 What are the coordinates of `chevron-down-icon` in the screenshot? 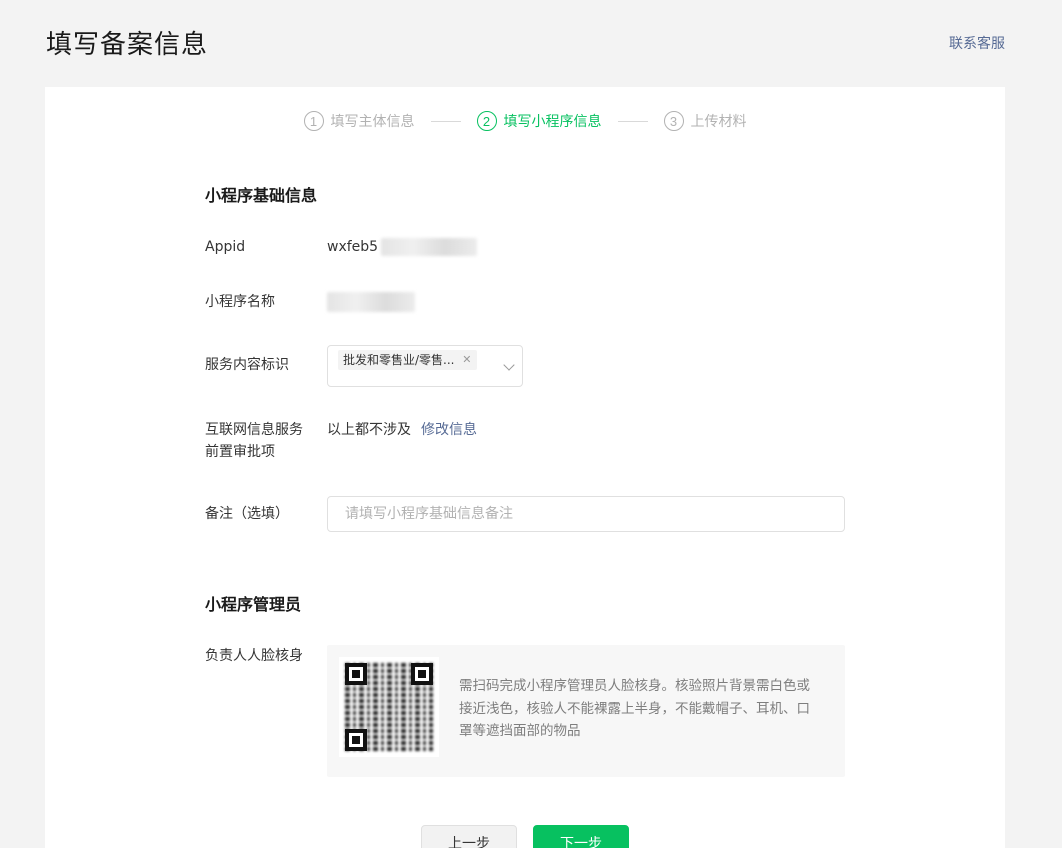 It's located at (509, 365).